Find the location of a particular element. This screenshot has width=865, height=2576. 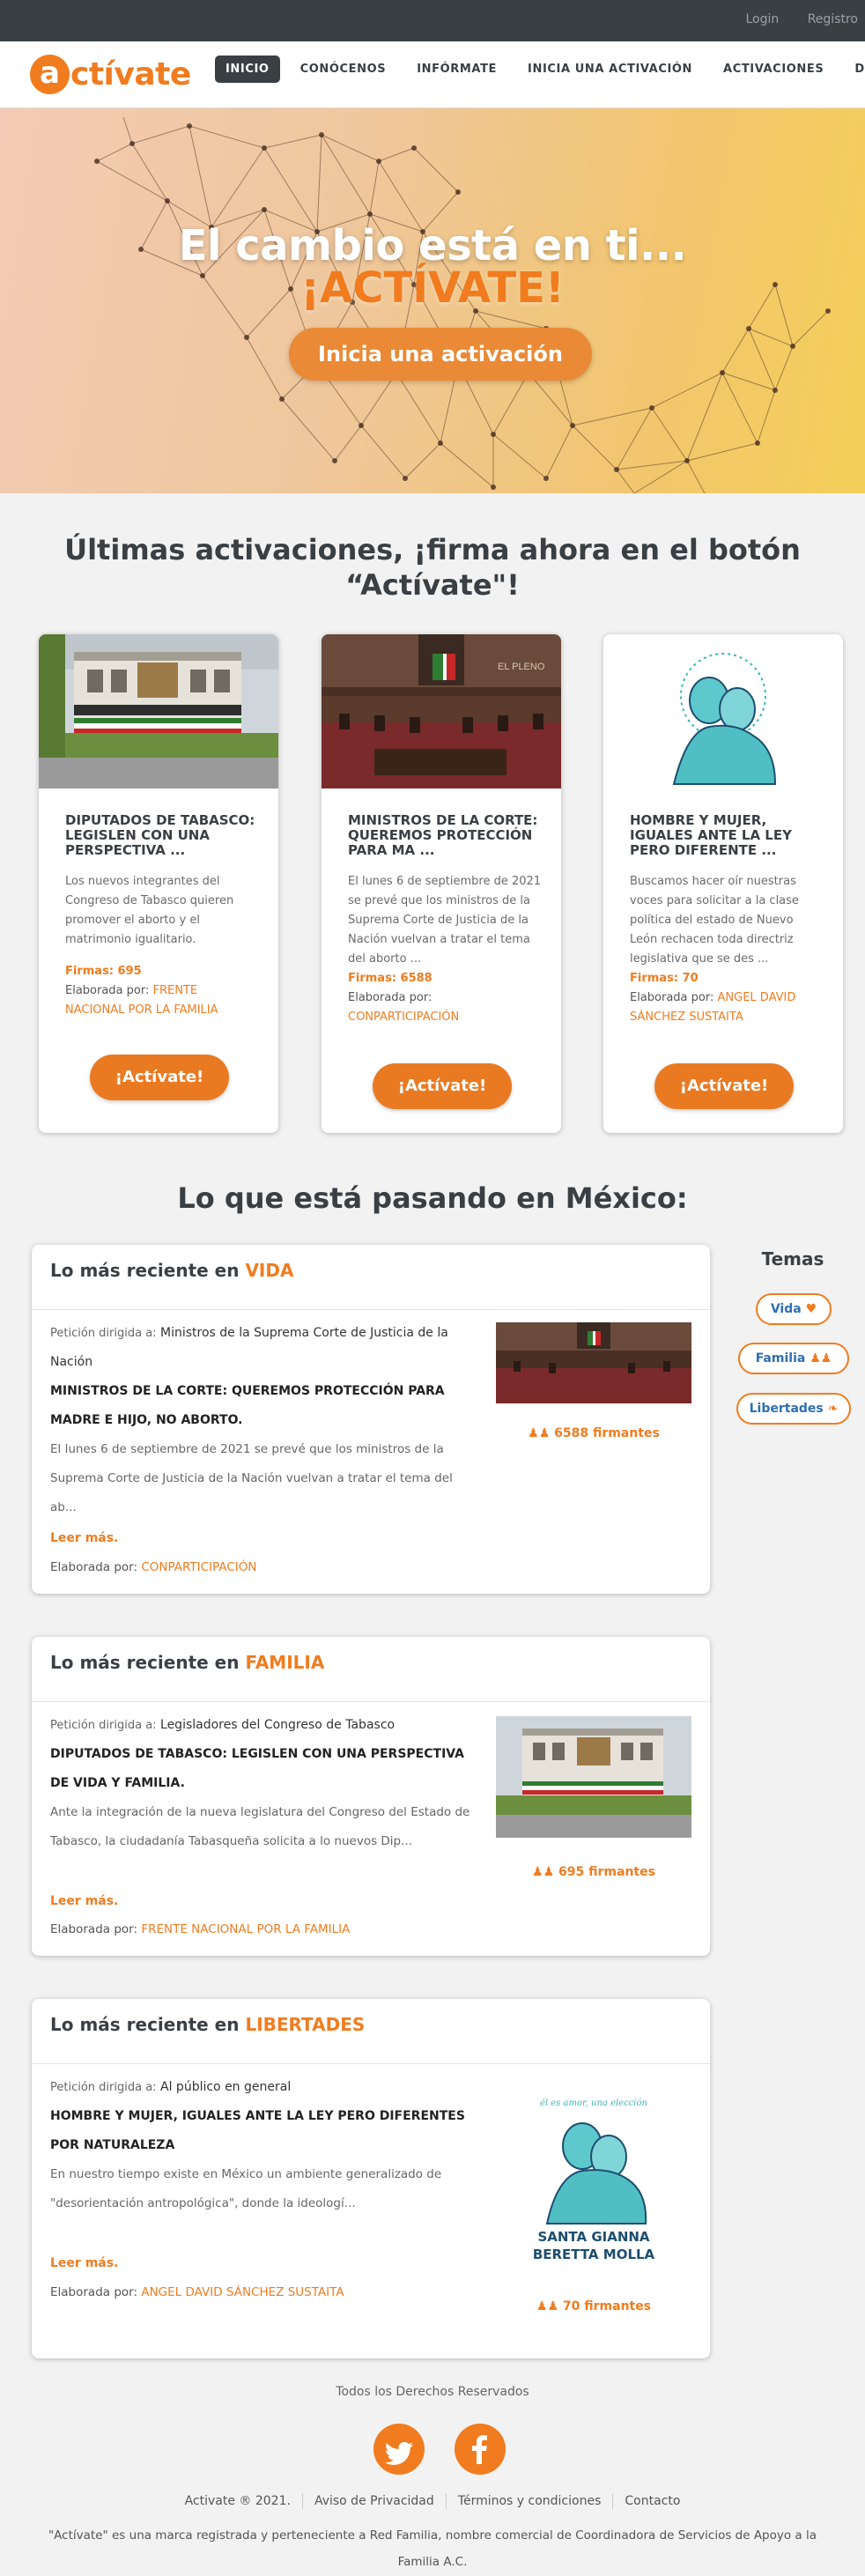

panel-category: VIDA is located at coordinates (269, 1271).